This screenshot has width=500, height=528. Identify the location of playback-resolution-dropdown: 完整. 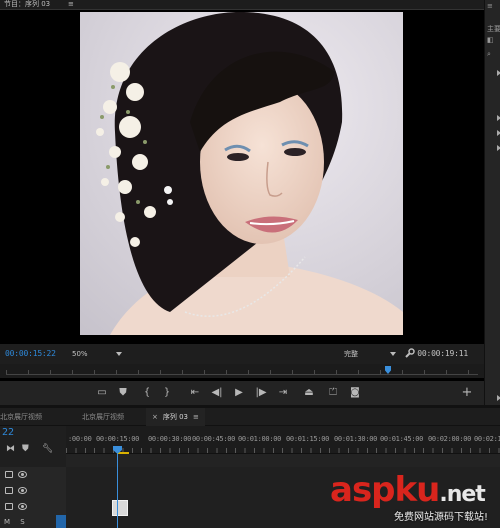
(370, 354).